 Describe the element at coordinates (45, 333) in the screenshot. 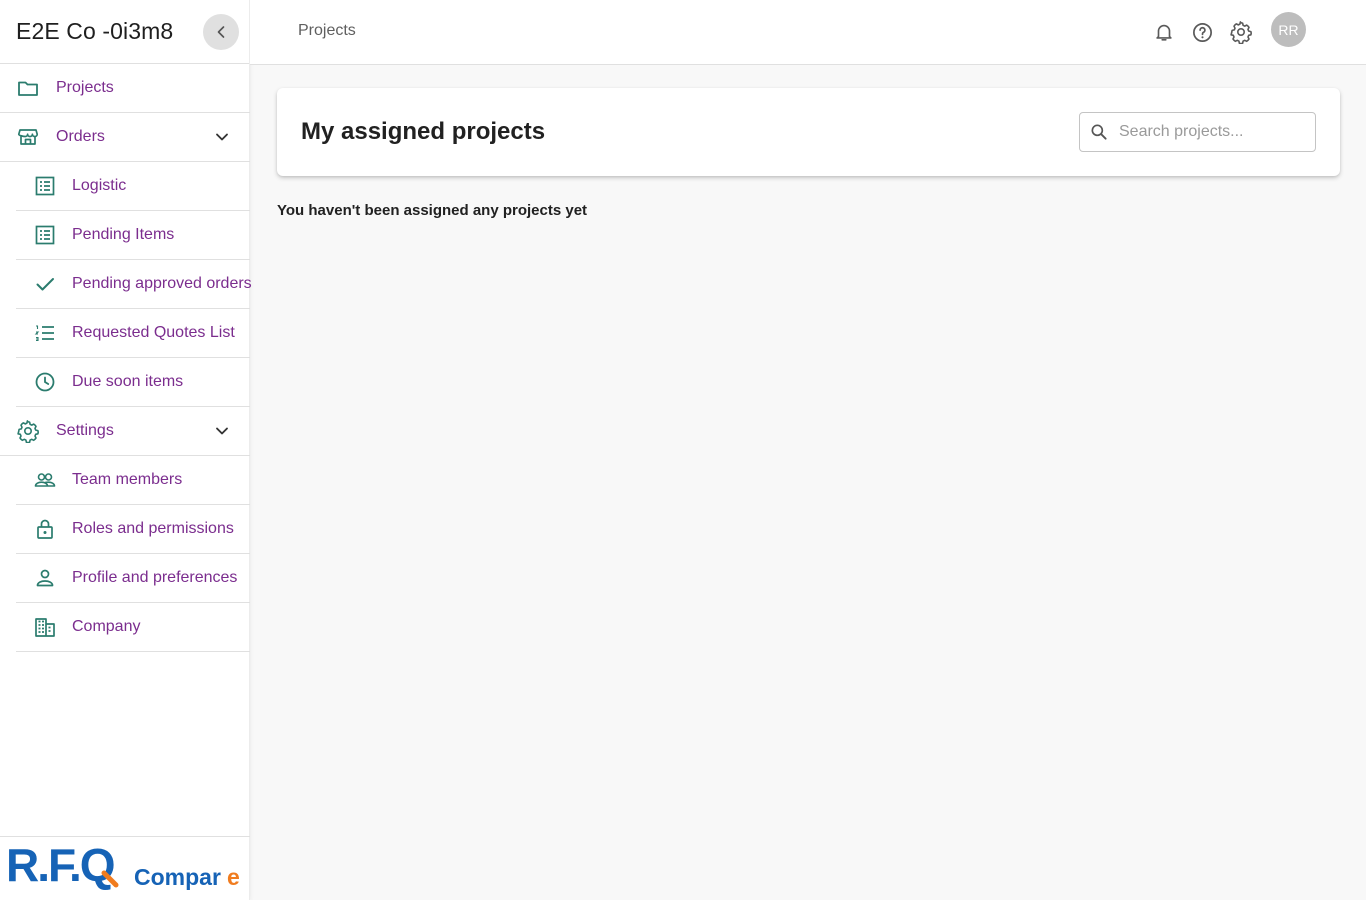

I see `format-list-numbered-icon` at that location.